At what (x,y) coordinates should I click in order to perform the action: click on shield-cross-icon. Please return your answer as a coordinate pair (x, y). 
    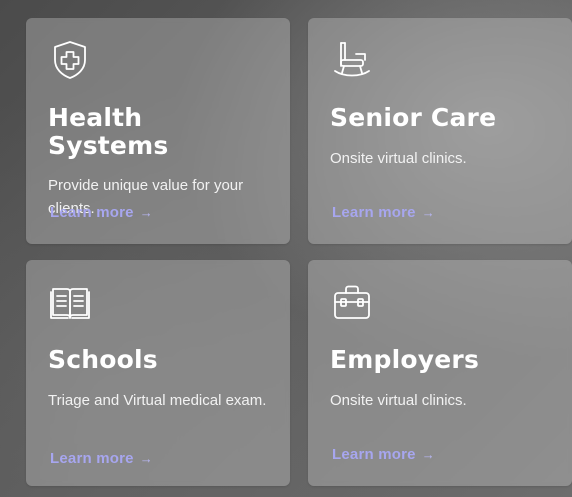
    Looking at the image, I should click on (70, 60).